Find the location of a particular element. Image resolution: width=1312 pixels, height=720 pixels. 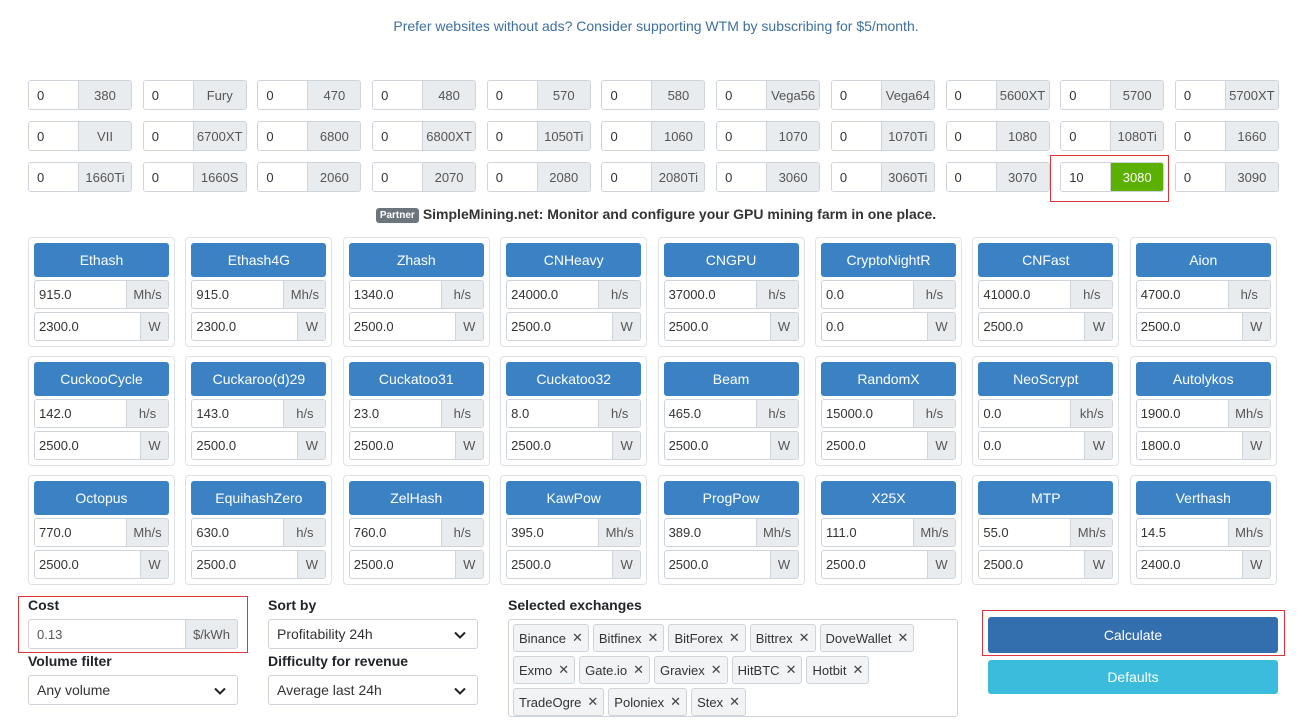

algo-toggle-button: Cuckaroo(d)29 is located at coordinates (259, 379).